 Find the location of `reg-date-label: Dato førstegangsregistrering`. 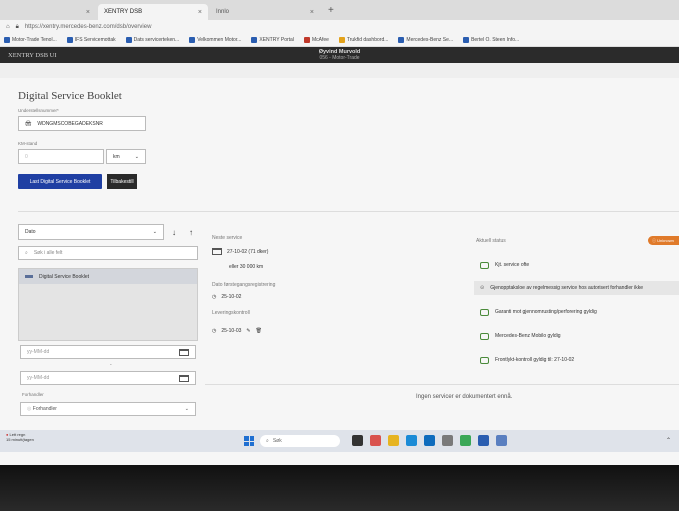

reg-date-label: Dato førstegangsregistrering is located at coordinates (244, 285).